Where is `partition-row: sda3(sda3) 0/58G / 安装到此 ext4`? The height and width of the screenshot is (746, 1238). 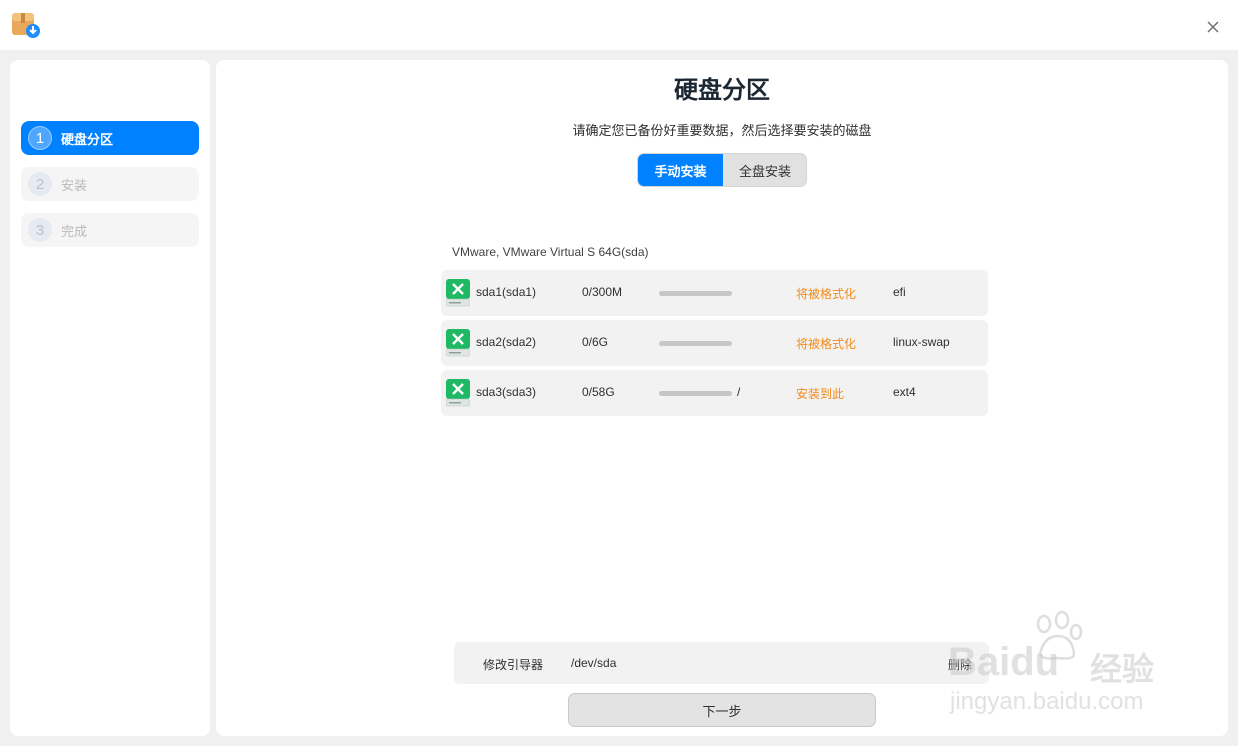 partition-row: sda3(sda3) 0/58G / 安装到此 ext4 is located at coordinates (714, 393).